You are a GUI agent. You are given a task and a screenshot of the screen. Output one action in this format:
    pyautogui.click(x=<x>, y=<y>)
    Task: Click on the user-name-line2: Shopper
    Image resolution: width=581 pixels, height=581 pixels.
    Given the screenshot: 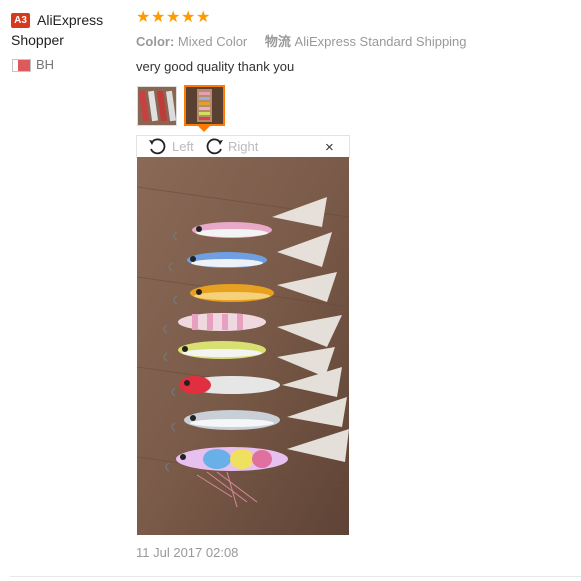 What is the action you would take?
    pyautogui.click(x=37, y=40)
    